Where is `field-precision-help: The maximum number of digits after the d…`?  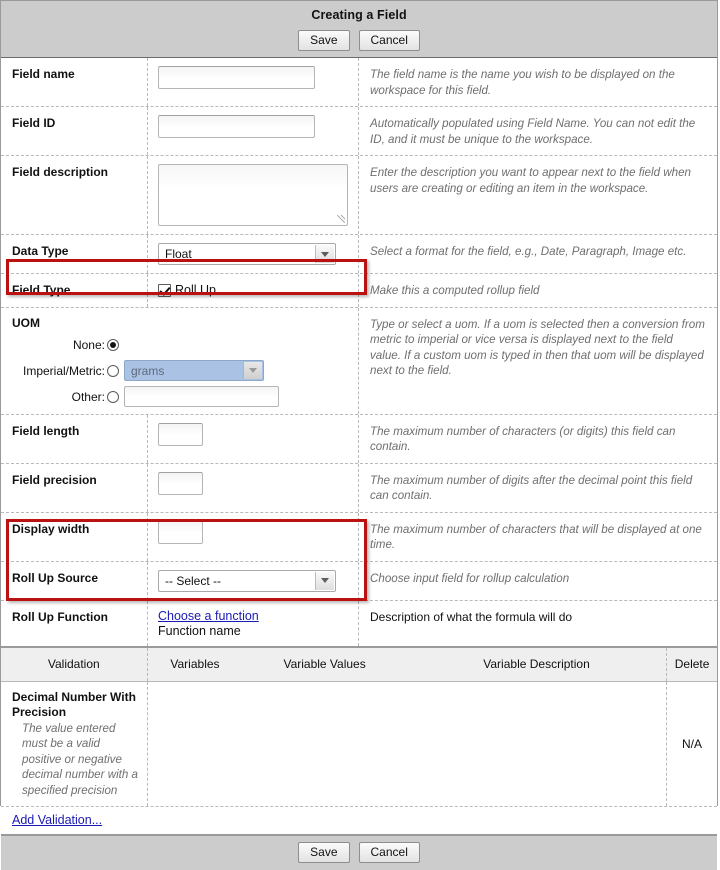 field-precision-help: The maximum number of digits after the d… is located at coordinates (531, 488).